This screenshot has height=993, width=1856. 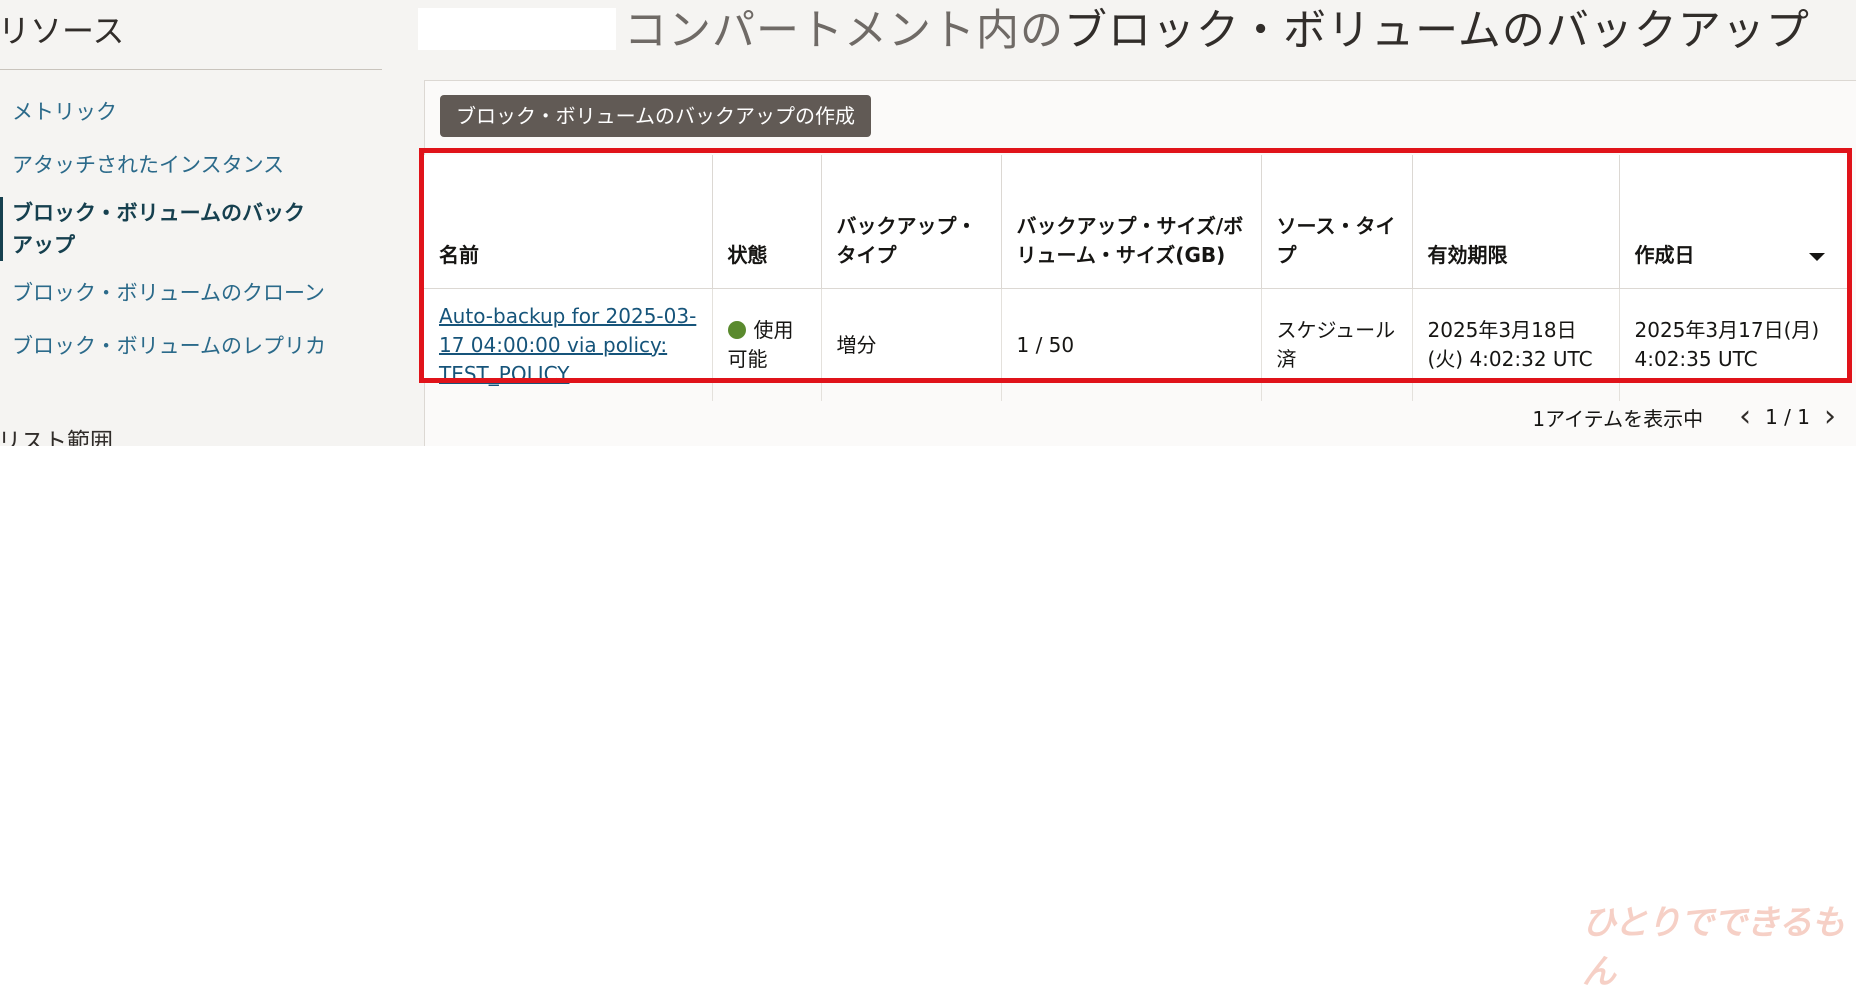 I want to click on column-header-created: 作成日, so click(x=1733, y=222).